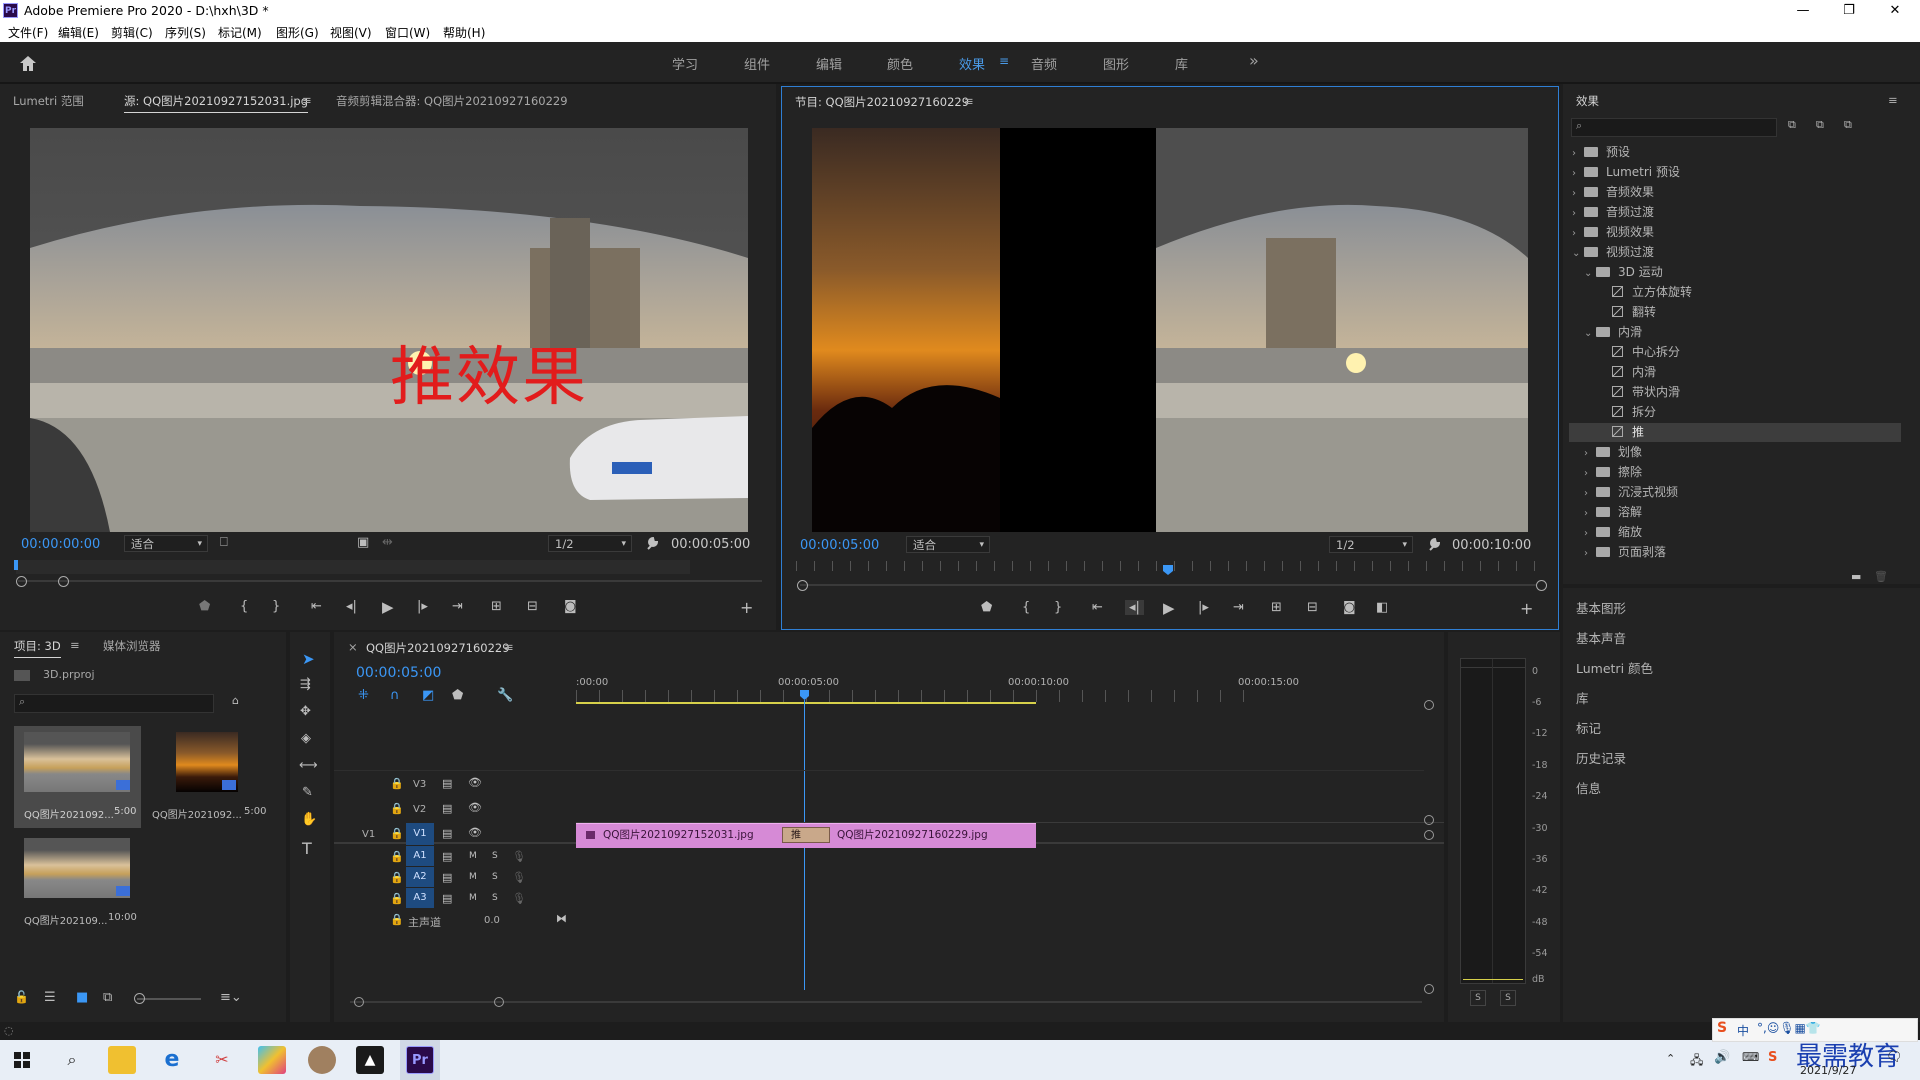 This screenshot has height=1080, width=1920. I want to click on sogou-tray-icon: S, so click(1772, 1057).